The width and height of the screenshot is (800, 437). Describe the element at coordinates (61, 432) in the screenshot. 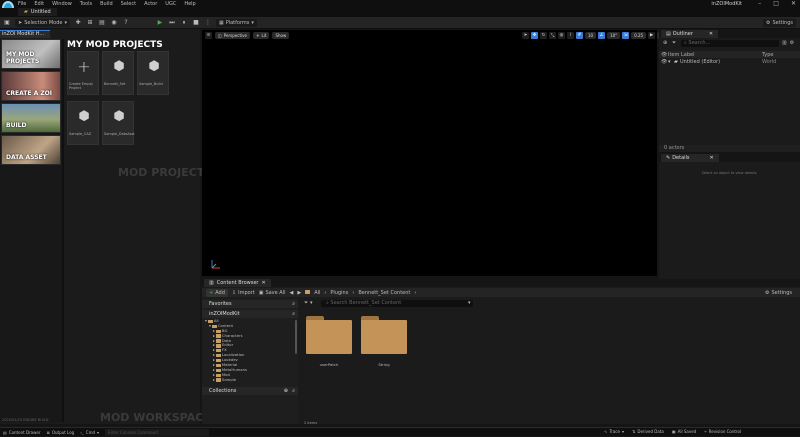

I see `output-log-button: ≣ Output Log` at that location.